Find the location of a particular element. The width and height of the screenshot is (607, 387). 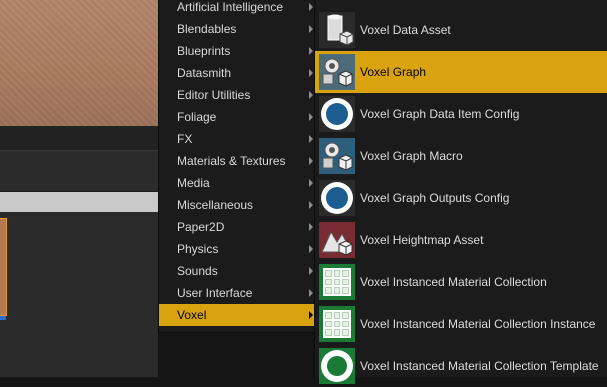

submenu-item-label: Voxel Graph Outputs Config is located at coordinates (435, 198).